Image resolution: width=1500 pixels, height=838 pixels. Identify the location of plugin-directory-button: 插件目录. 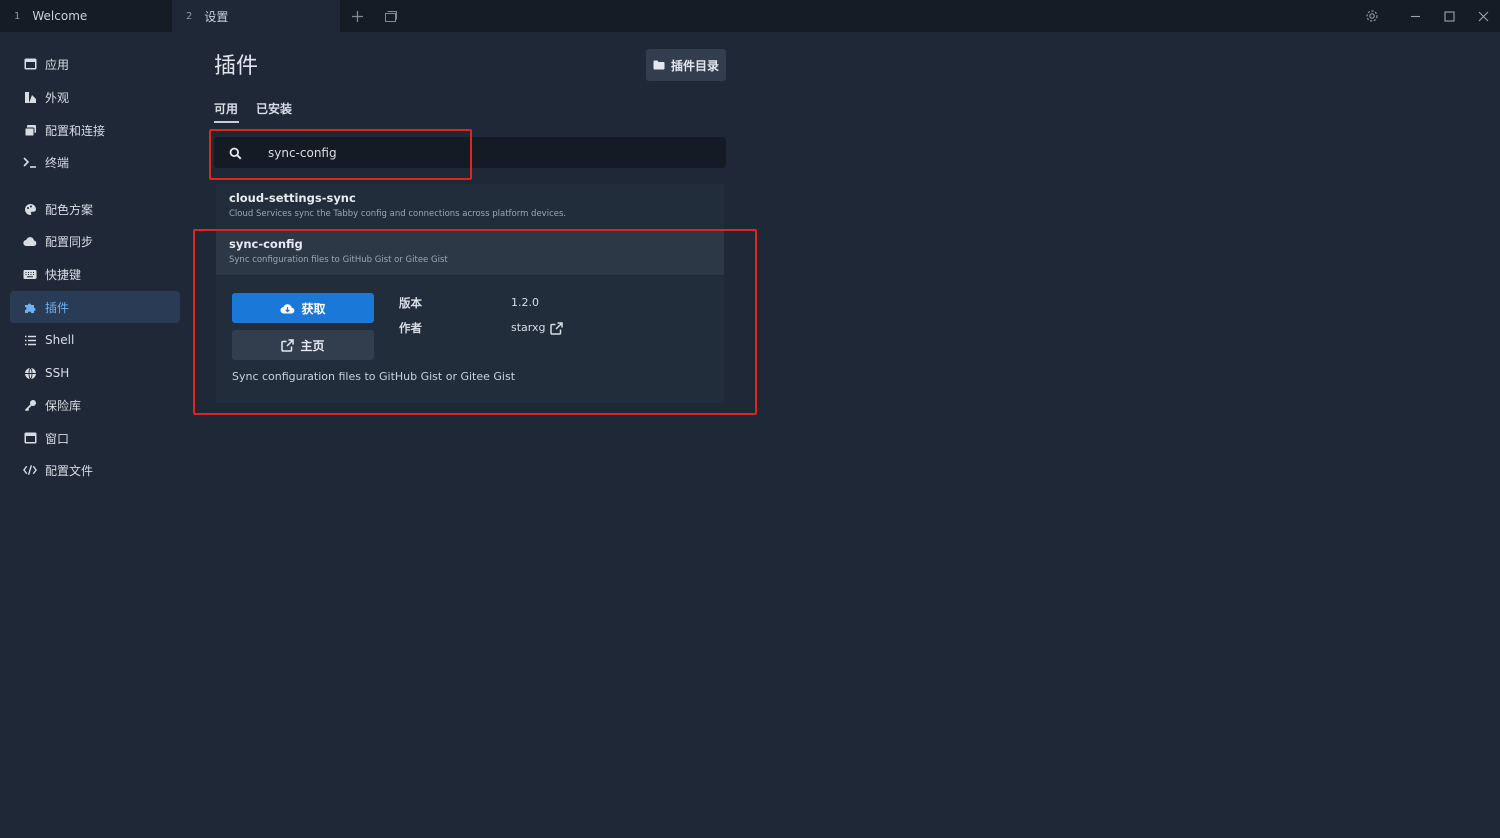
(686, 65).